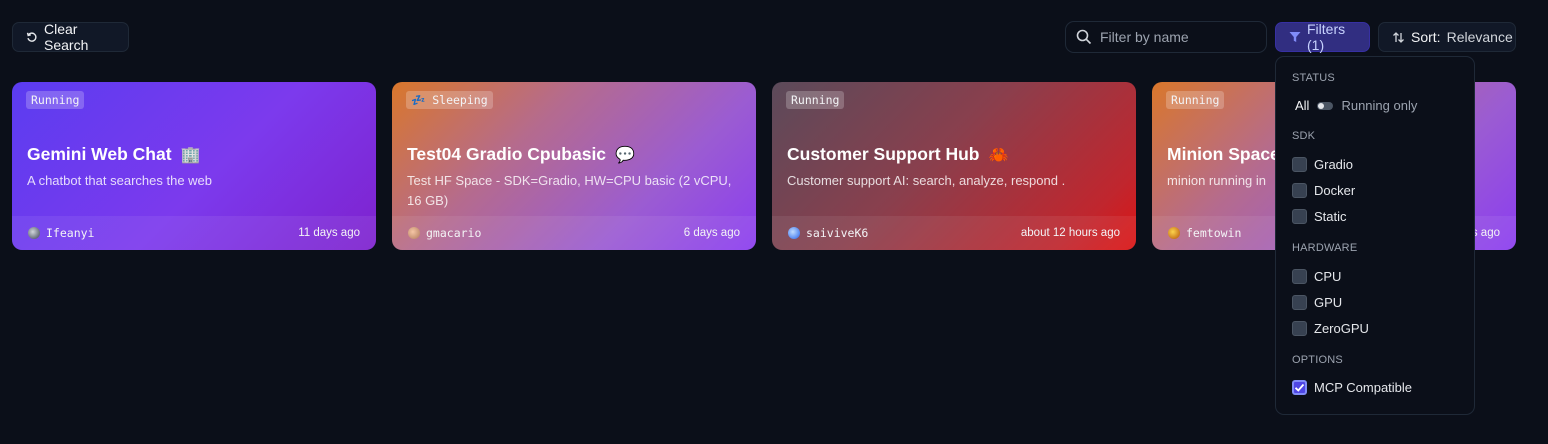  What do you see at coordinates (449, 100) in the screenshot?
I see `status-badge: 💤 Sleeping` at bounding box center [449, 100].